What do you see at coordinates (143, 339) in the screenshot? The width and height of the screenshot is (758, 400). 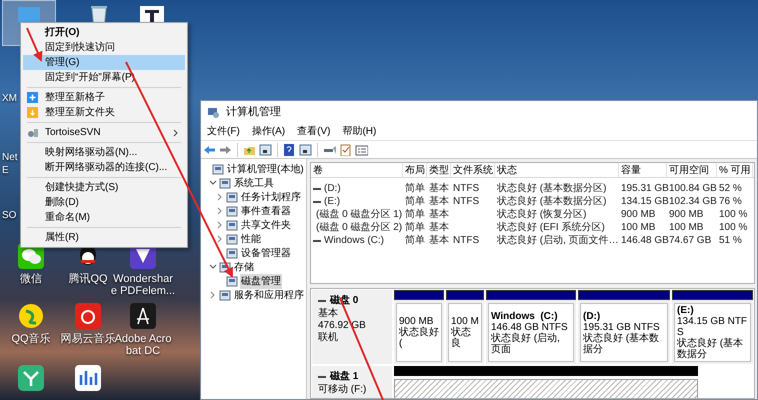 I see `icon-label: Adobe Acro` at bounding box center [143, 339].